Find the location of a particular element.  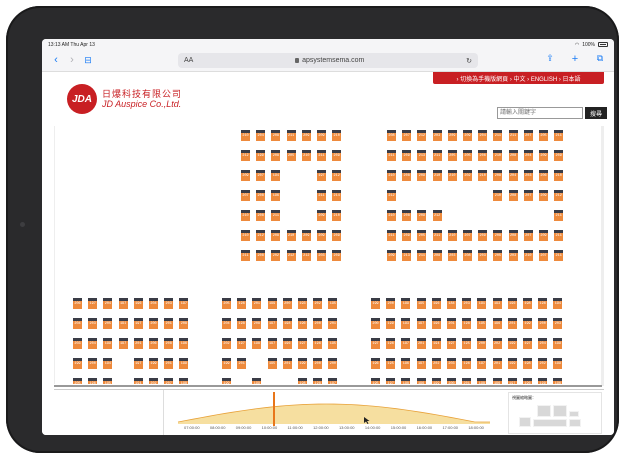

reload-icon: ↻ is located at coordinates (469, 61).